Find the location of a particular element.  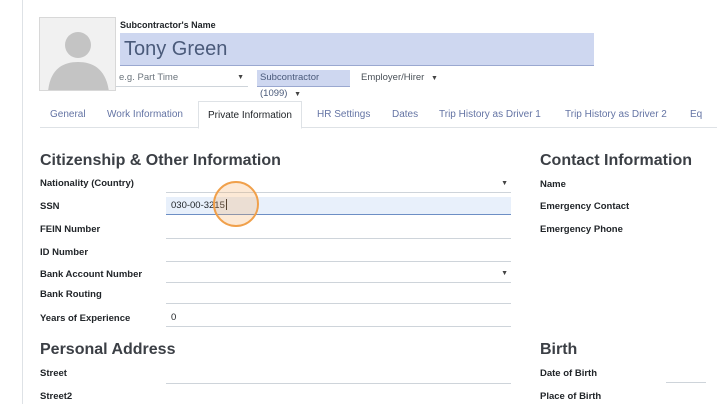

bank-account-number-select: ▼ is located at coordinates (338, 274).